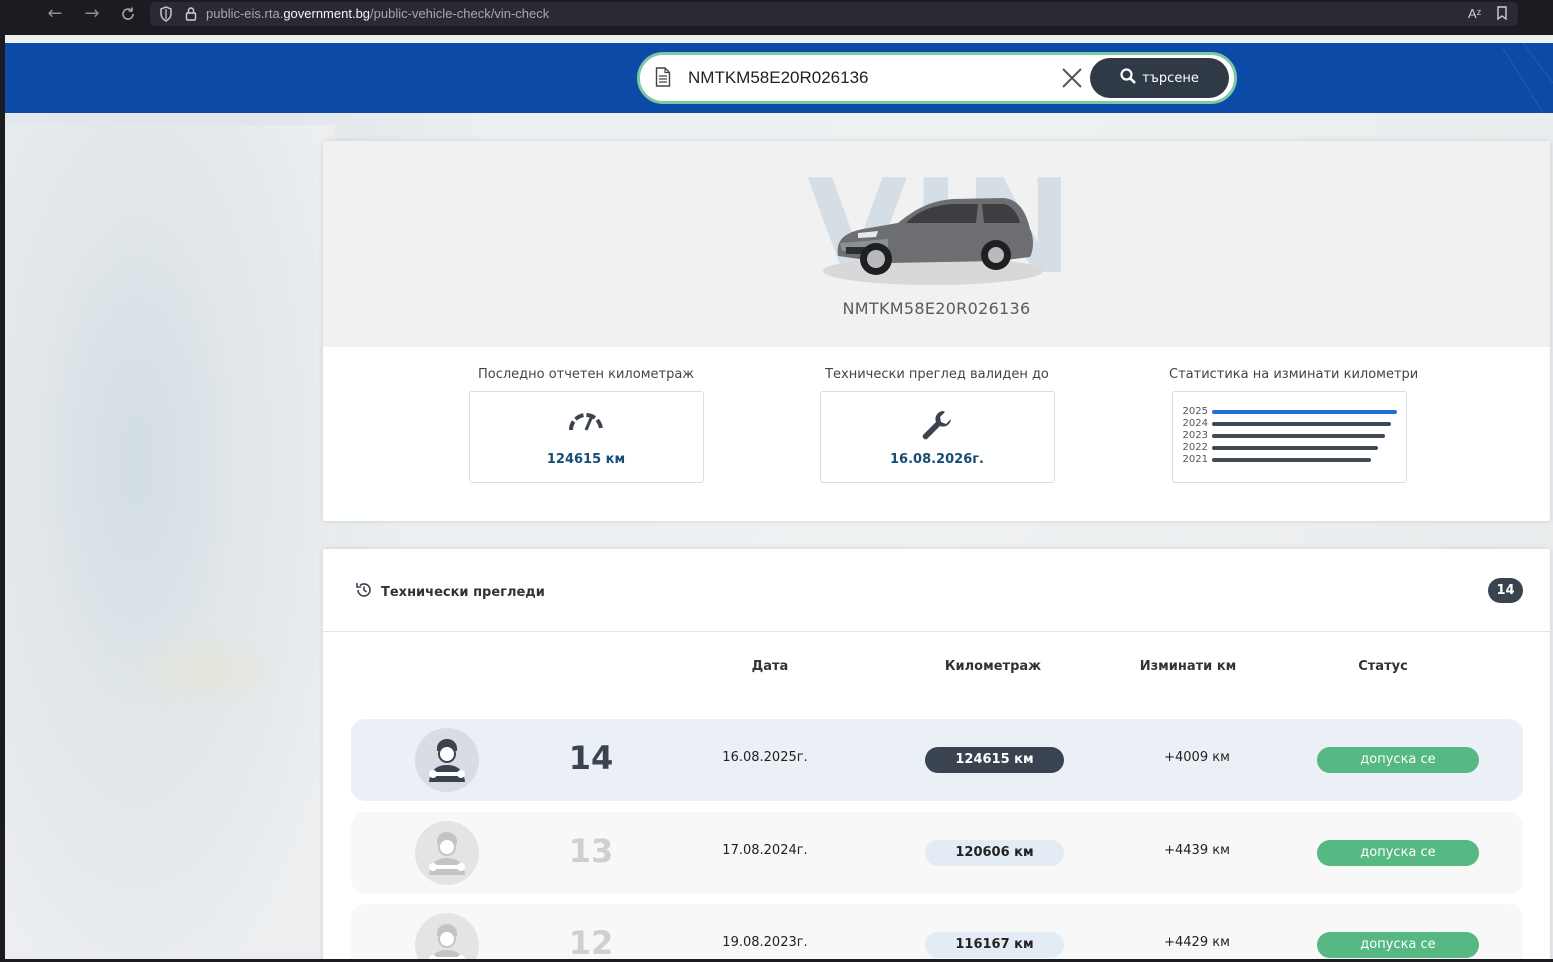 This screenshot has height=962, width=1553. I want to click on km-year-chart: 2025 2024 2023 2022 2021, so click(1290, 436).